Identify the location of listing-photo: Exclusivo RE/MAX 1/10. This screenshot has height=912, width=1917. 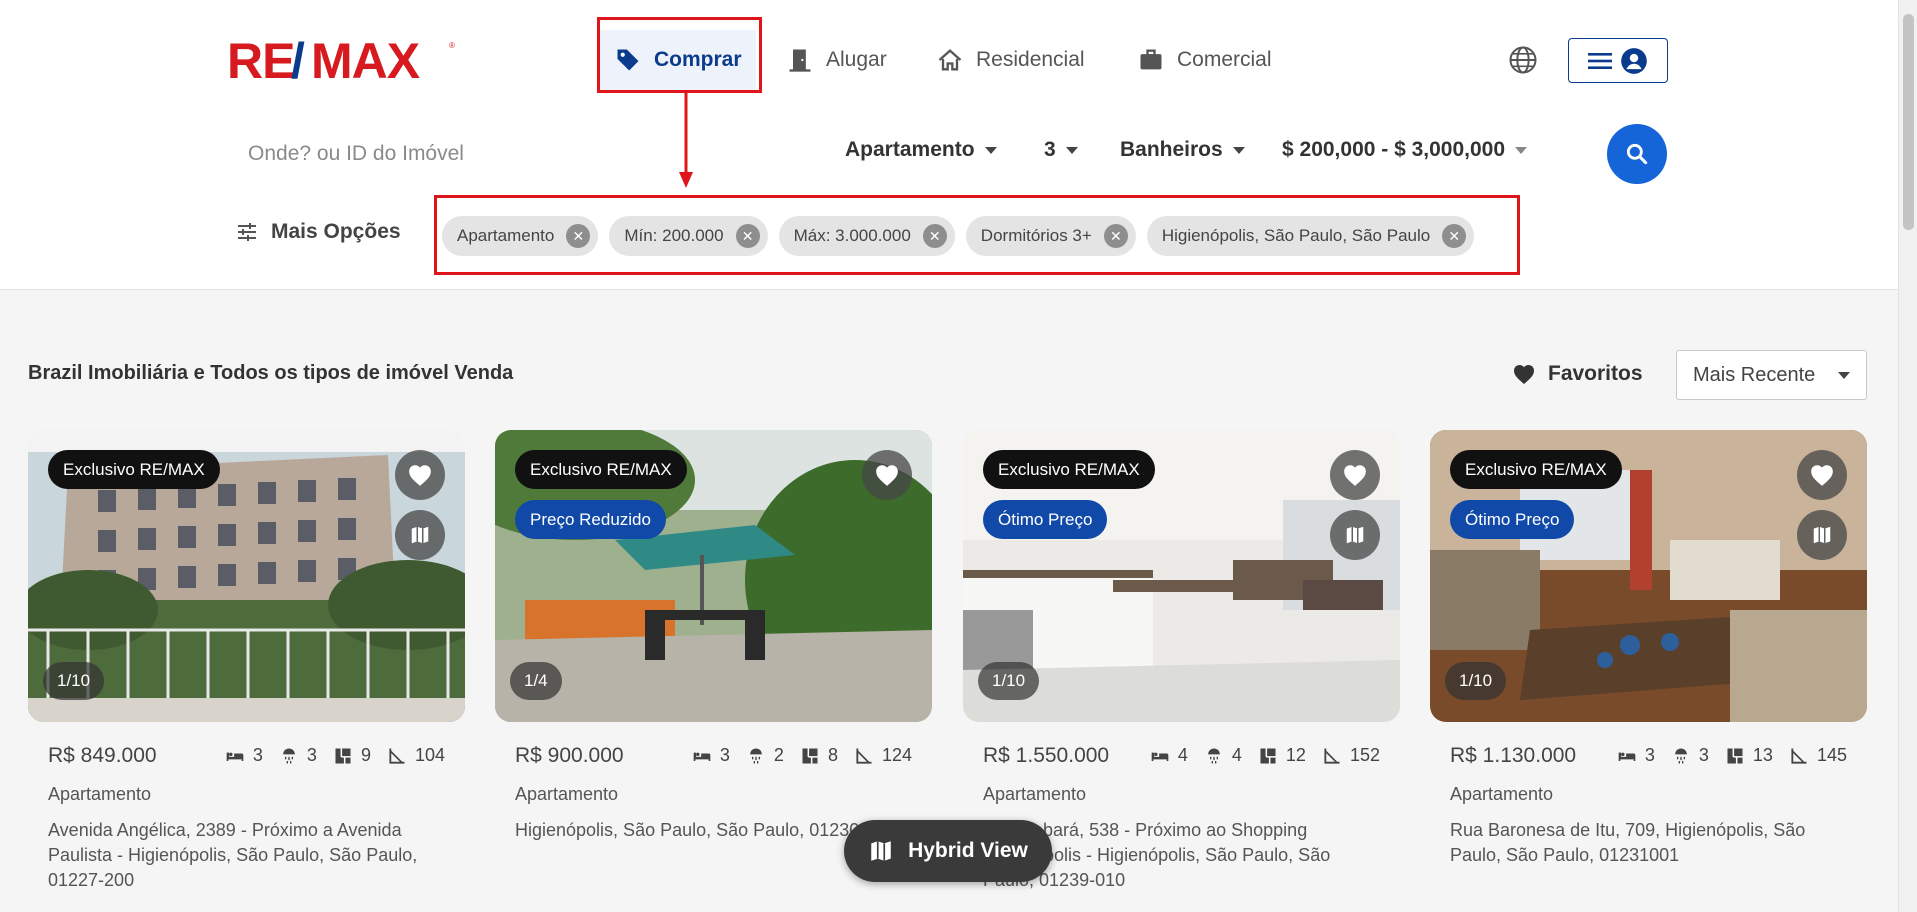
(246, 576).